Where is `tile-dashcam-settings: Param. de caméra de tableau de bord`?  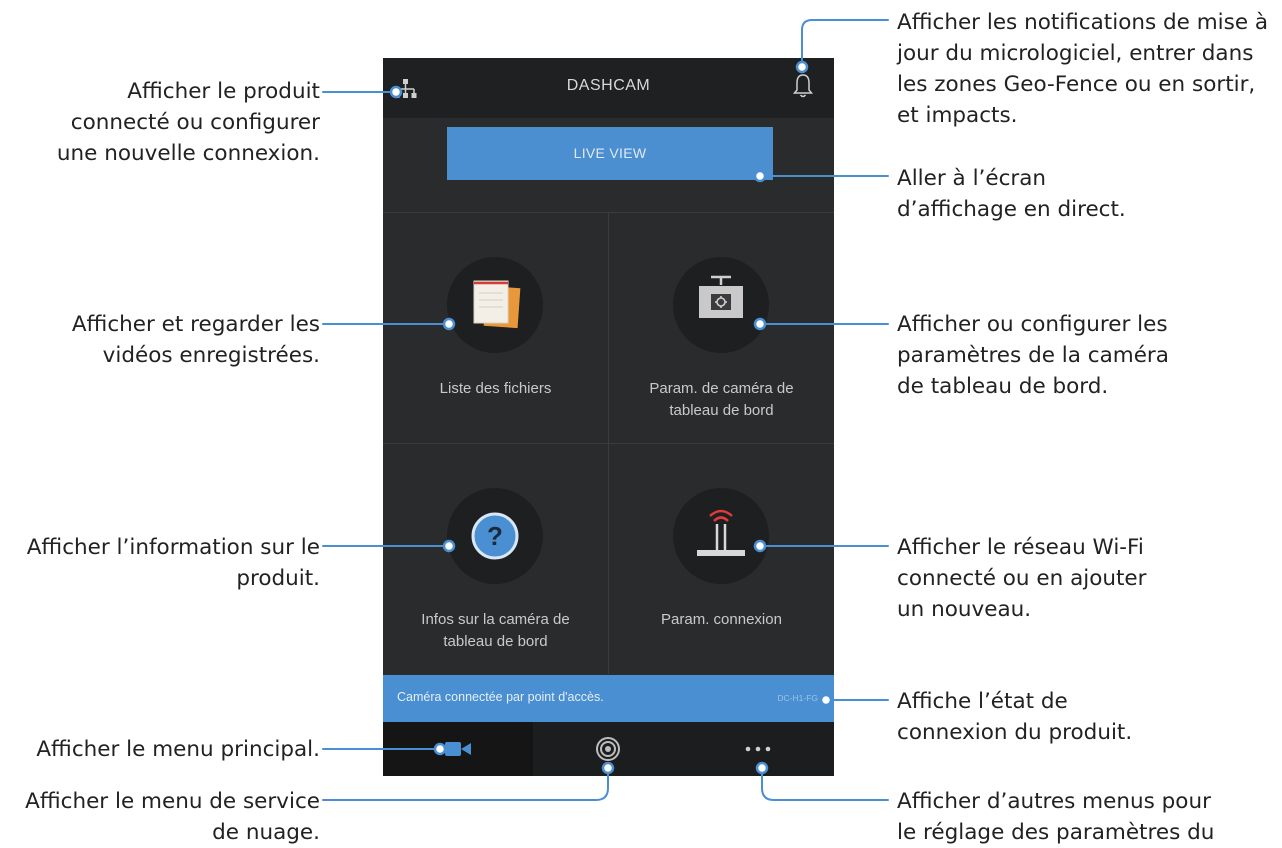 tile-dashcam-settings: Param. de caméra de tableau de bord is located at coordinates (721, 328).